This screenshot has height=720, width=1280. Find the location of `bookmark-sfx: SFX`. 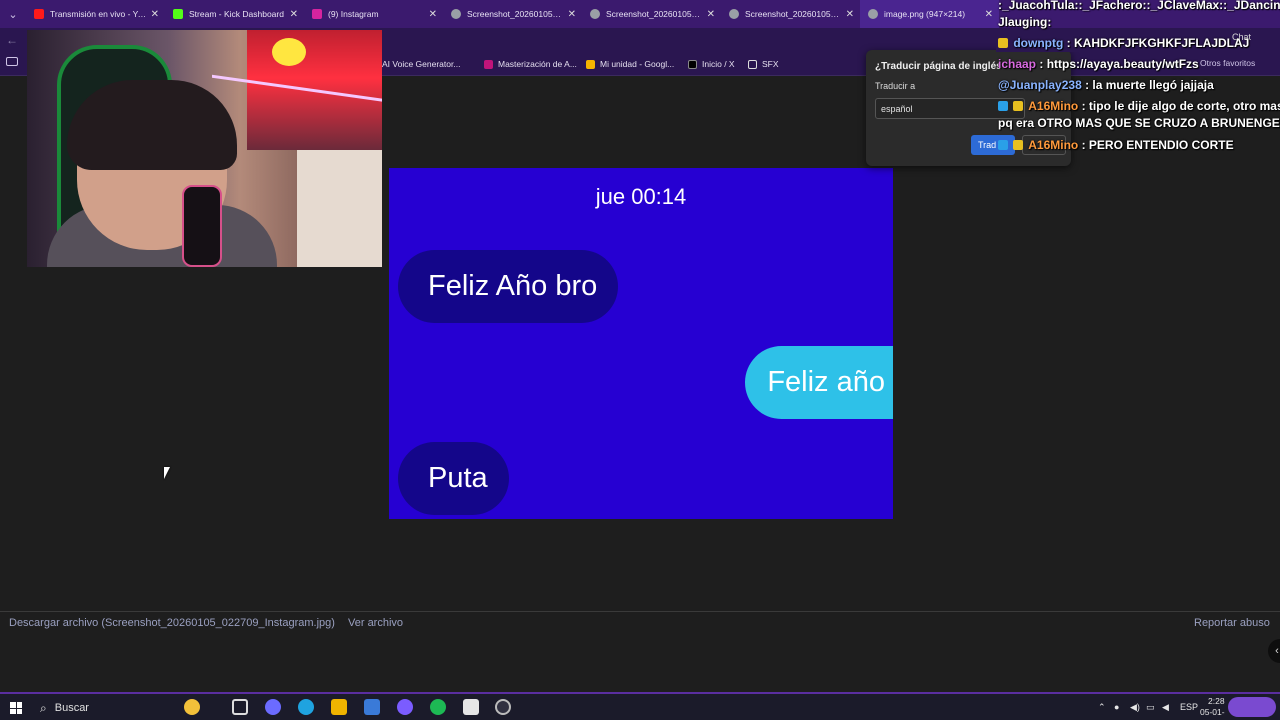

bookmark-sfx: SFX is located at coordinates (763, 64).